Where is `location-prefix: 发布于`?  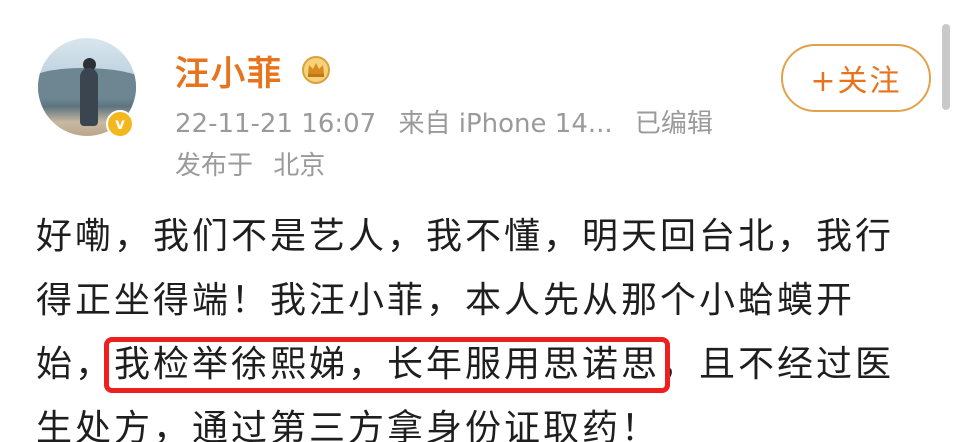
location-prefix: 发布于 is located at coordinates (214, 166).